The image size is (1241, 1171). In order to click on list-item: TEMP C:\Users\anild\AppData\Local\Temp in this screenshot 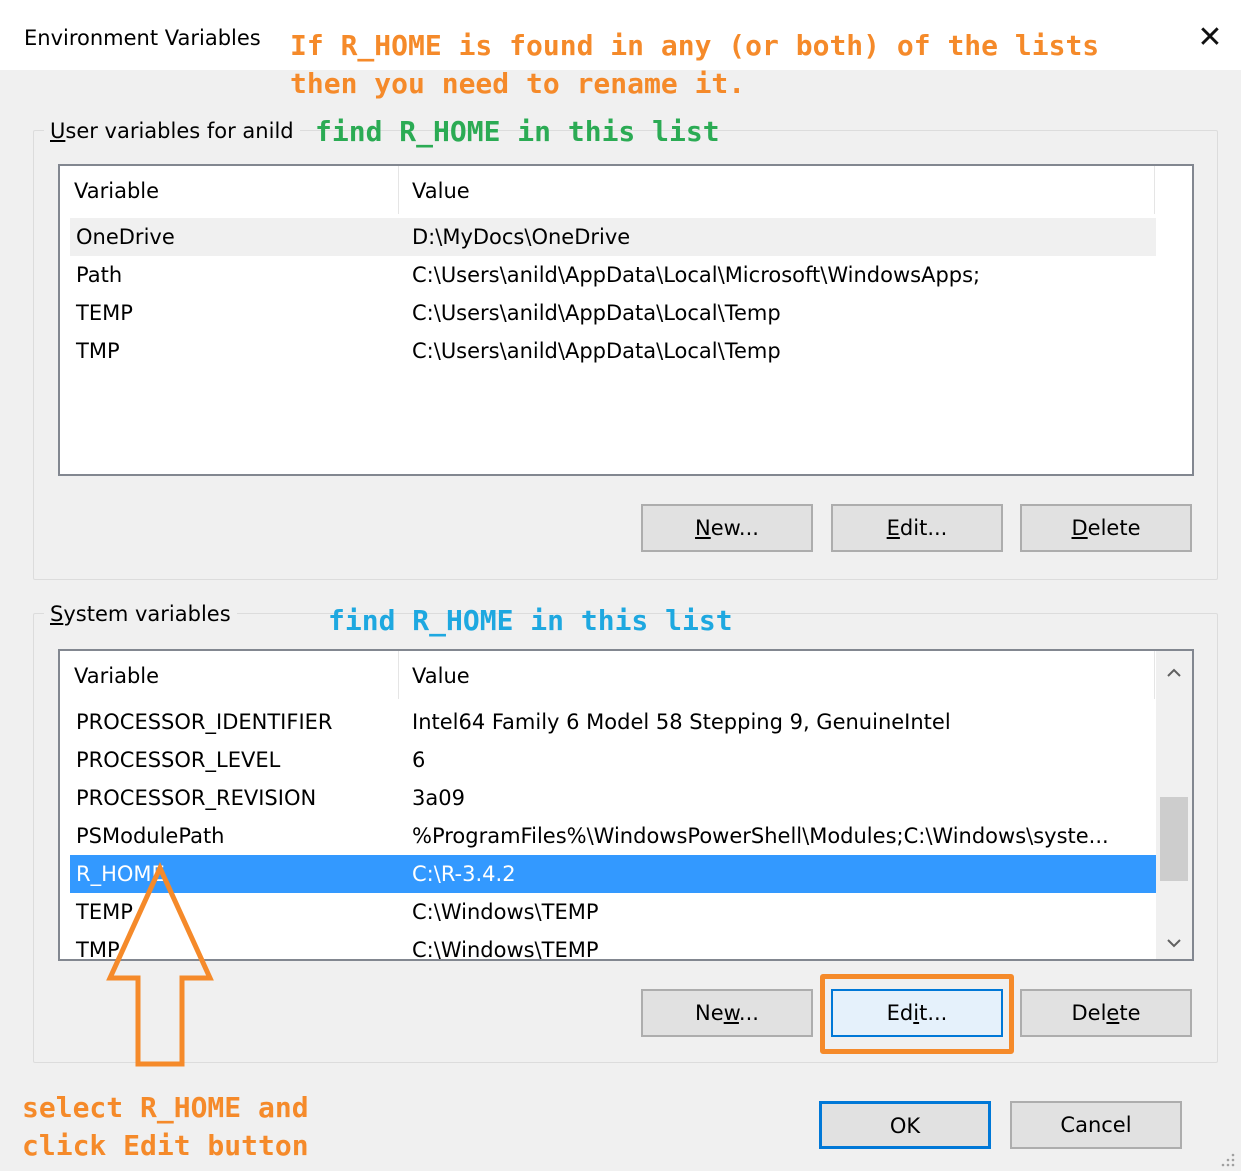, I will do `click(613, 313)`.